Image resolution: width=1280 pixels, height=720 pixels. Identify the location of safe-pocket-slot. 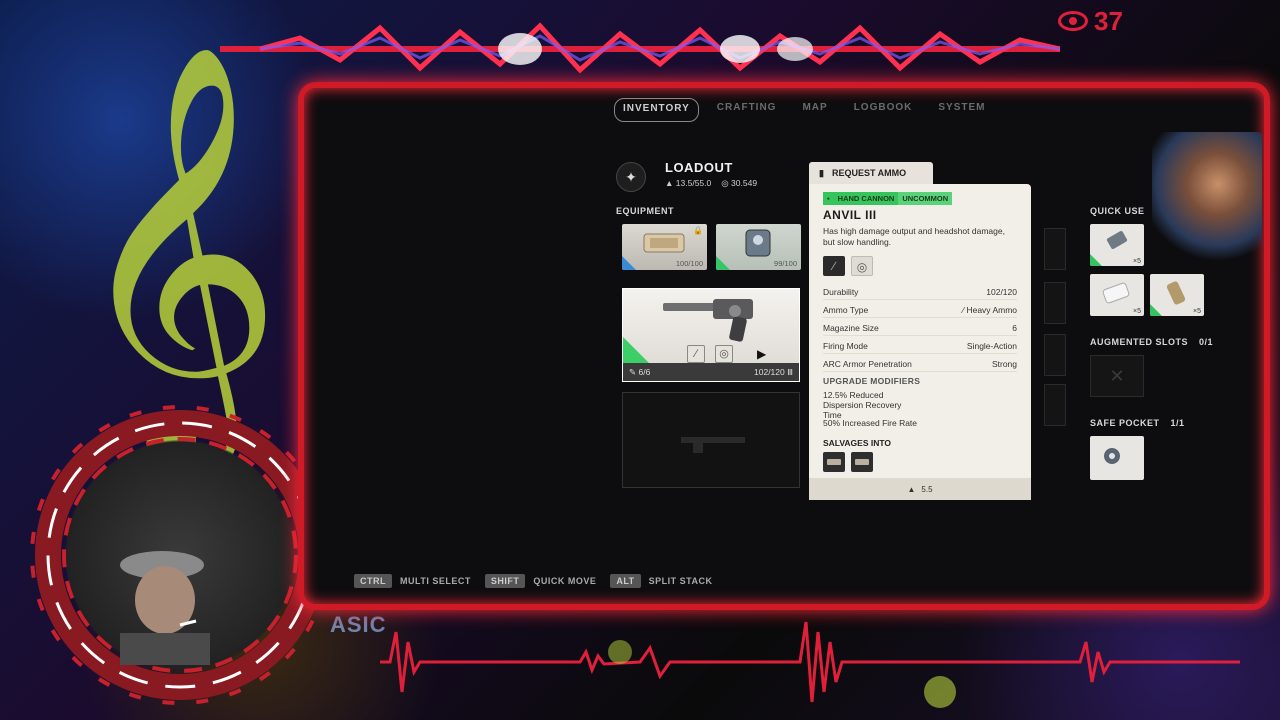
(1117, 458).